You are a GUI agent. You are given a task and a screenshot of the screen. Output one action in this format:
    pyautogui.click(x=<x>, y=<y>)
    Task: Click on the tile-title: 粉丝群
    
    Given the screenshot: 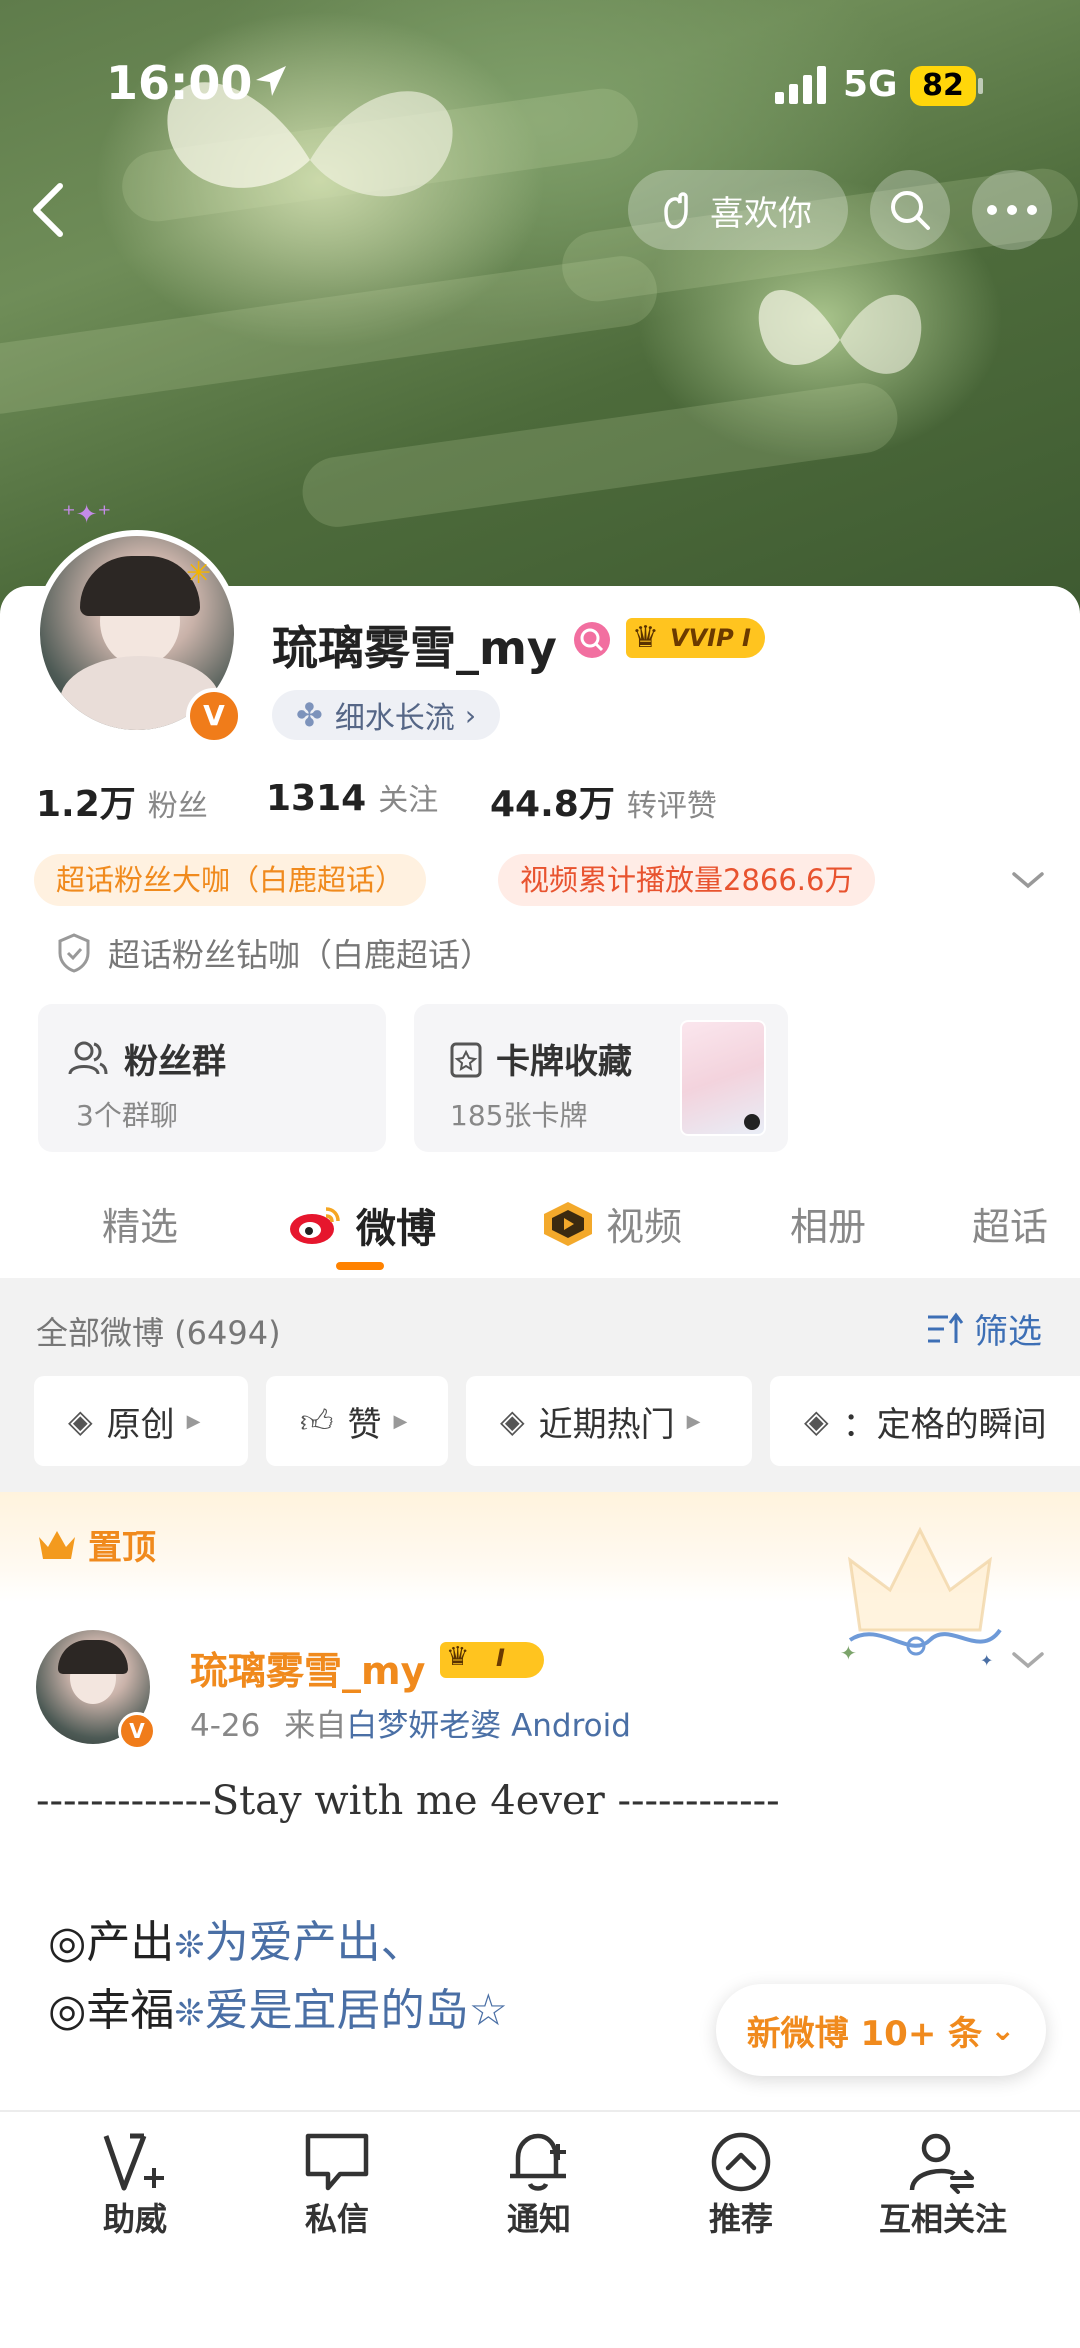 What is the action you would take?
    pyautogui.click(x=175, y=1062)
    